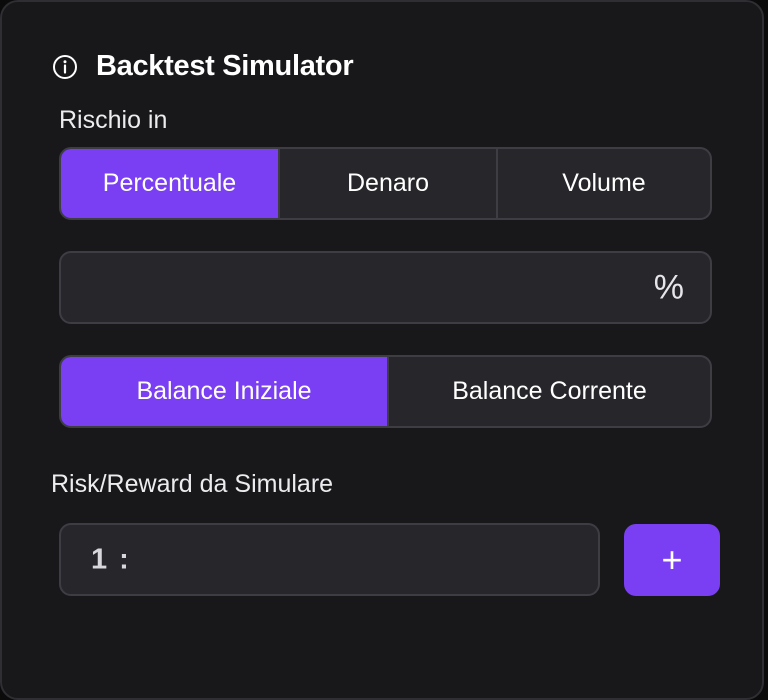 This screenshot has width=768, height=700. I want to click on risk-type-selector: Percentuale Denaro Volume, so click(385, 183).